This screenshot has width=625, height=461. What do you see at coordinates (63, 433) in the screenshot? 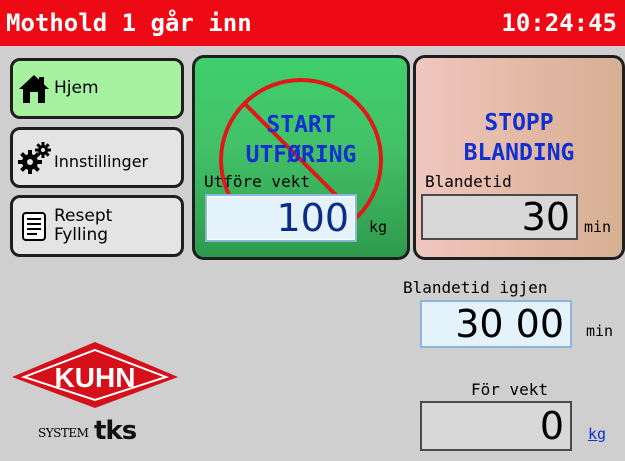
I see `system-wordmark: SYSTEM` at bounding box center [63, 433].